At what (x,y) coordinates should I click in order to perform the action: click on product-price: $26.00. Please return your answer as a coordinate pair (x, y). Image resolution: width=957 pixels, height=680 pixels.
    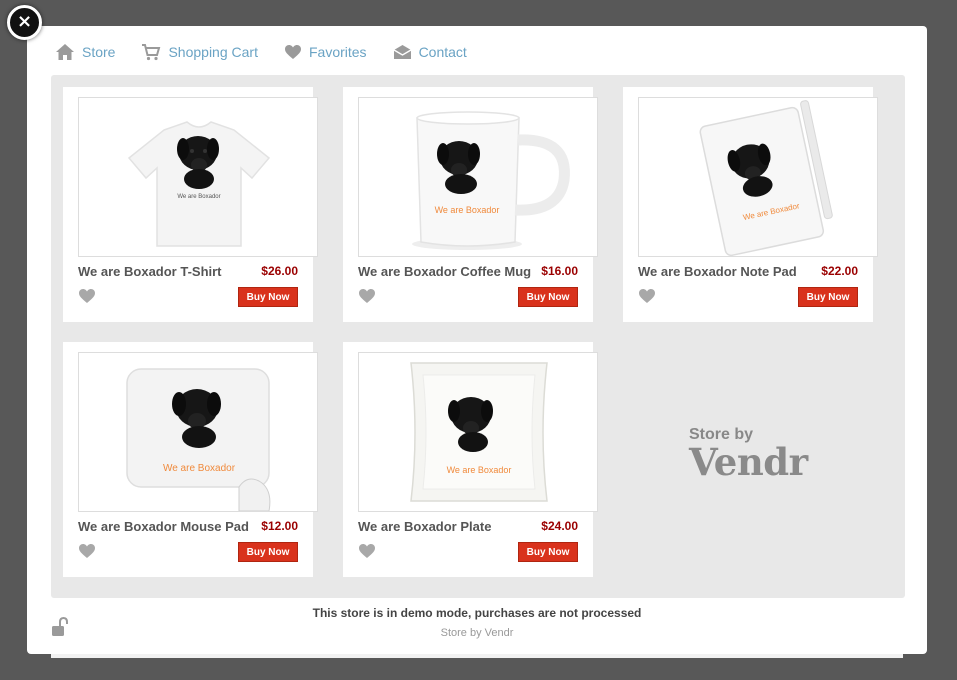
    Looking at the image, I should click on (279, 271).